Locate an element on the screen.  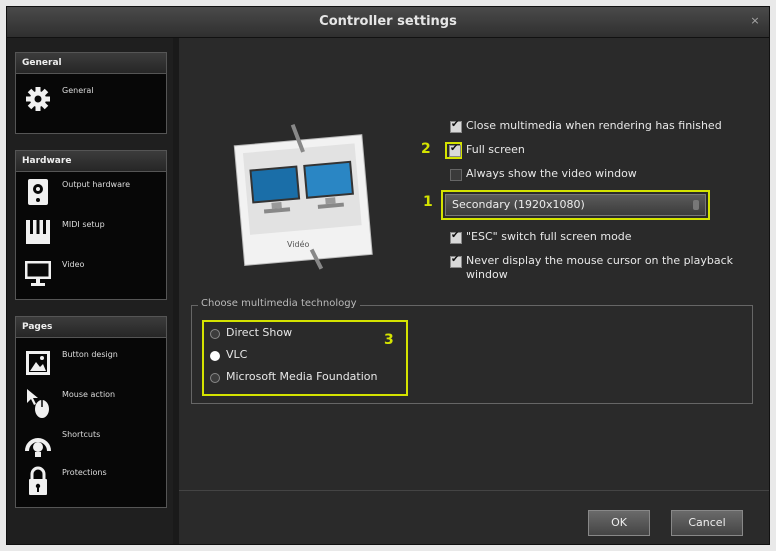
media-foundation-label: Microsoft Media Foundation is located at coordinates (302, 376).